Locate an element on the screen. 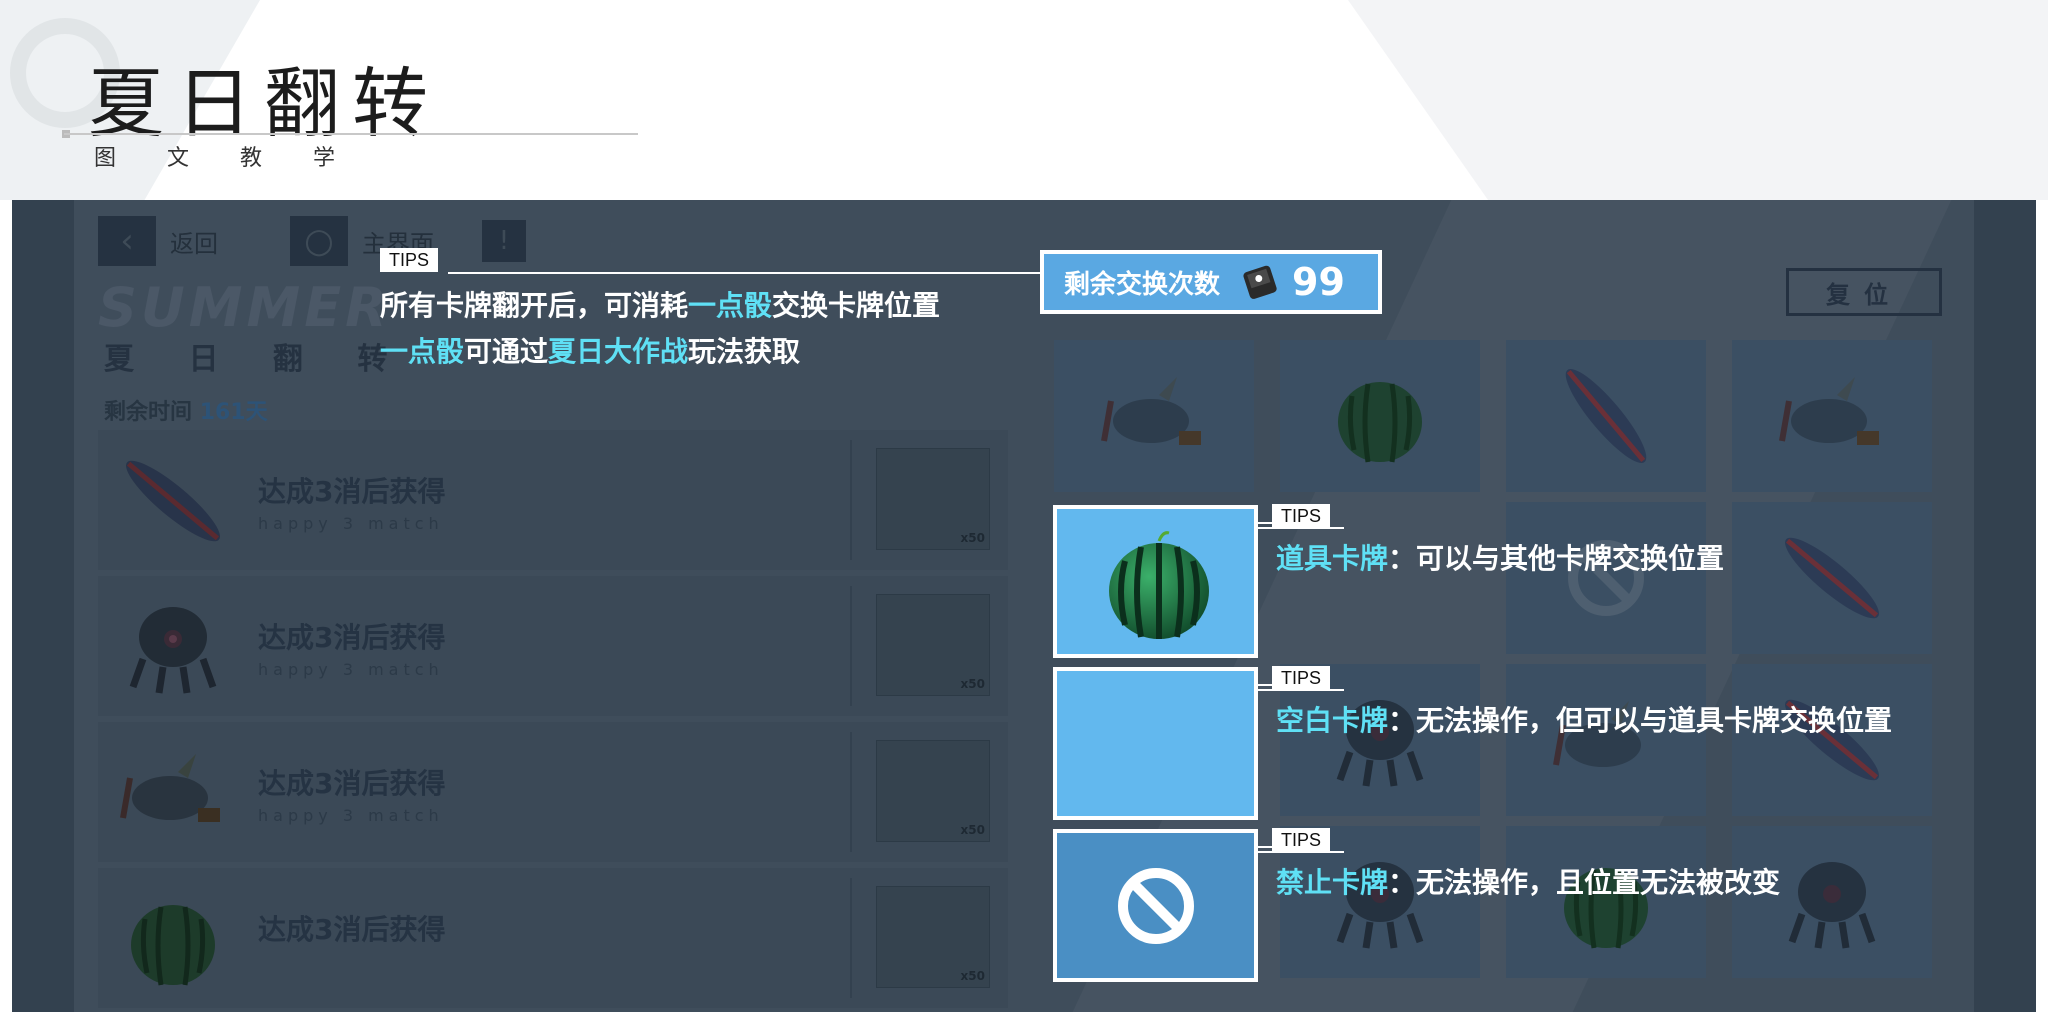 Image resolution: width=2048 pixels, height=1024 pixels. page-subtitle: 图 文 教 学 is located at coordinates (225, 158).